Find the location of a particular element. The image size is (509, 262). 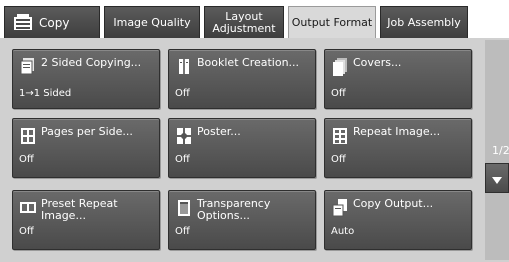

booklet-creation-button: Booklet Creation... Off is located at coordinates (242, 79).